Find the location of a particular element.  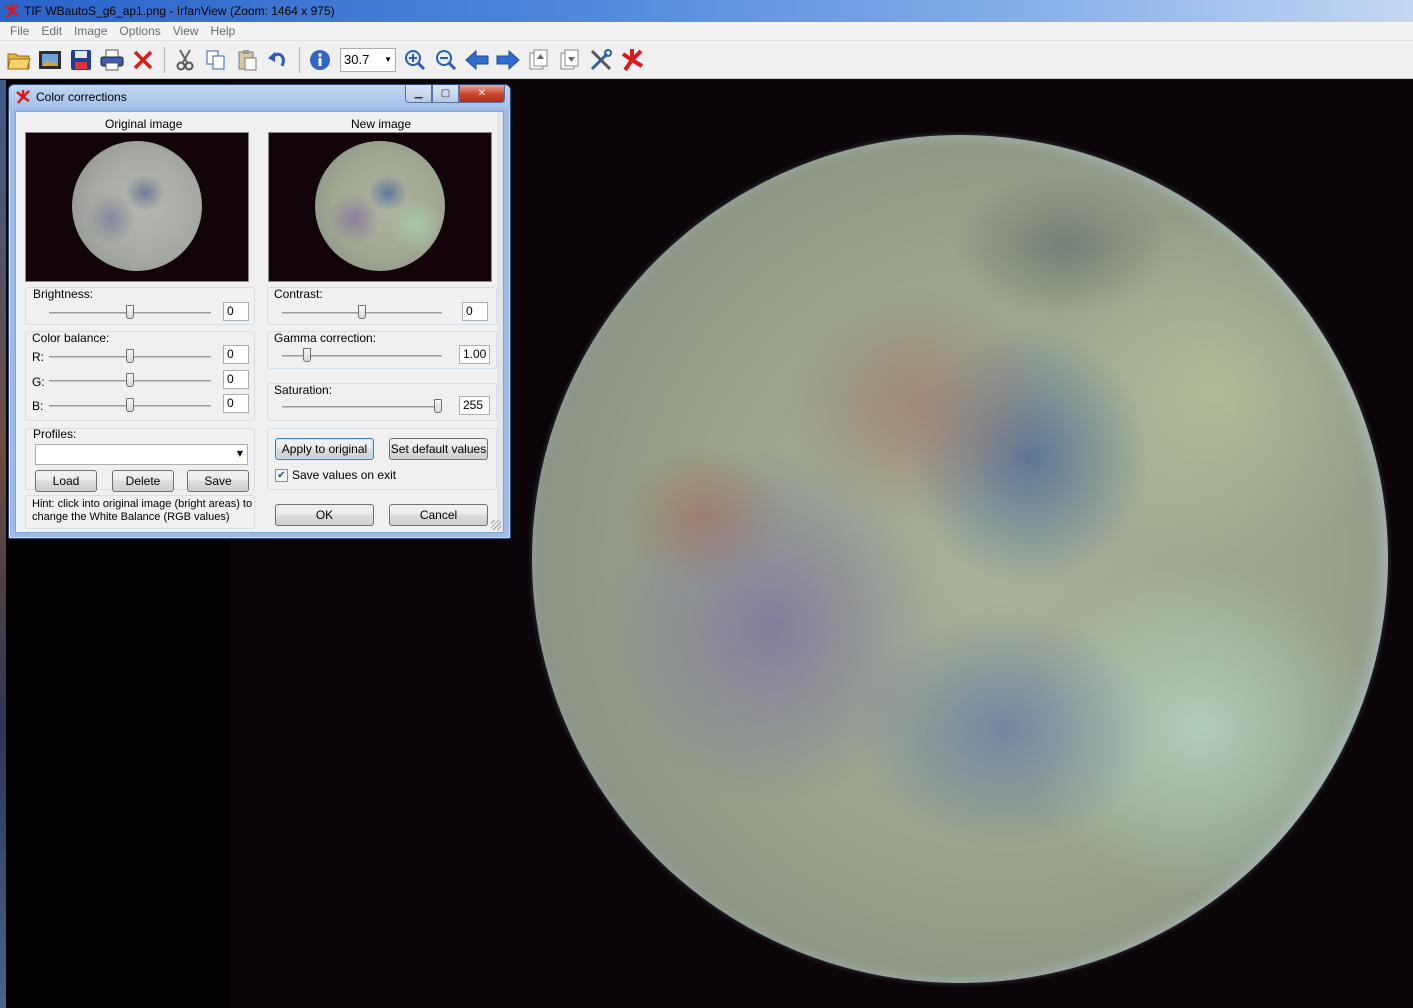

zoom-combobox: 30.7 ▼ is located at coordinates (368, 59).